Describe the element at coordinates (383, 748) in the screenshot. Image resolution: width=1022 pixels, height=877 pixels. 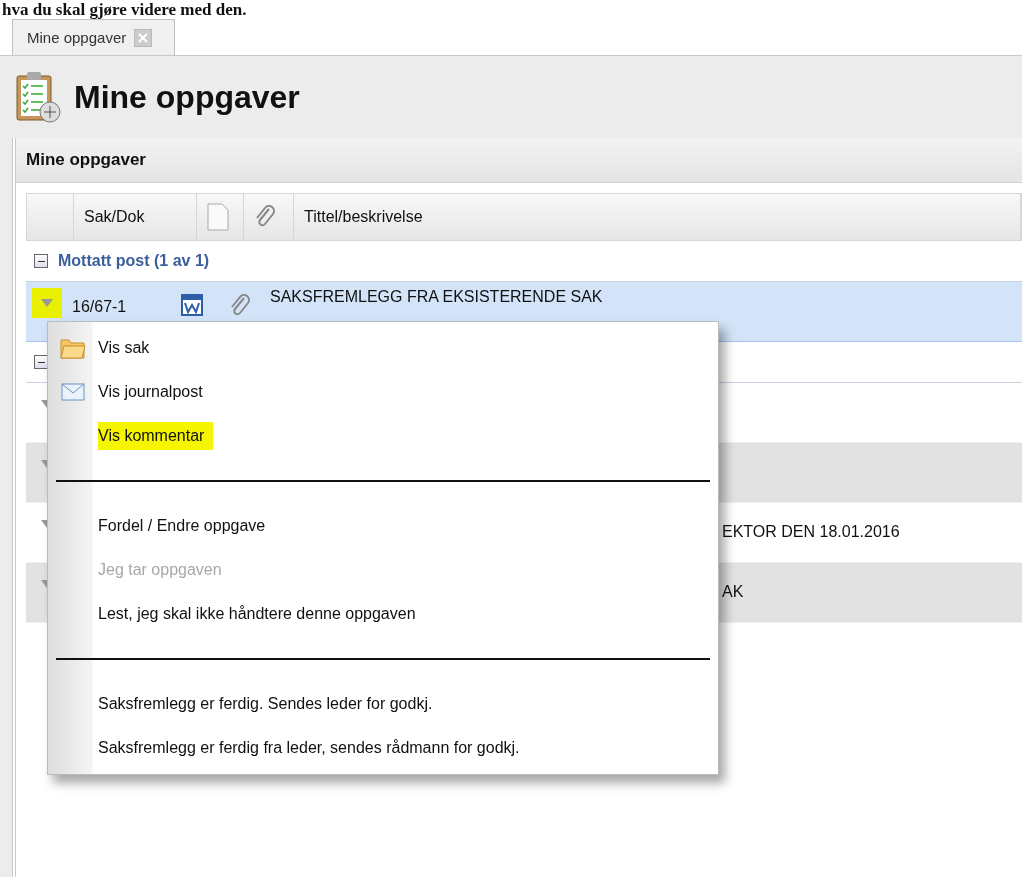
I see `menu-item: Saksfremlegg er ferdig fra leder, sendes rådmann for godkj.` at that location.